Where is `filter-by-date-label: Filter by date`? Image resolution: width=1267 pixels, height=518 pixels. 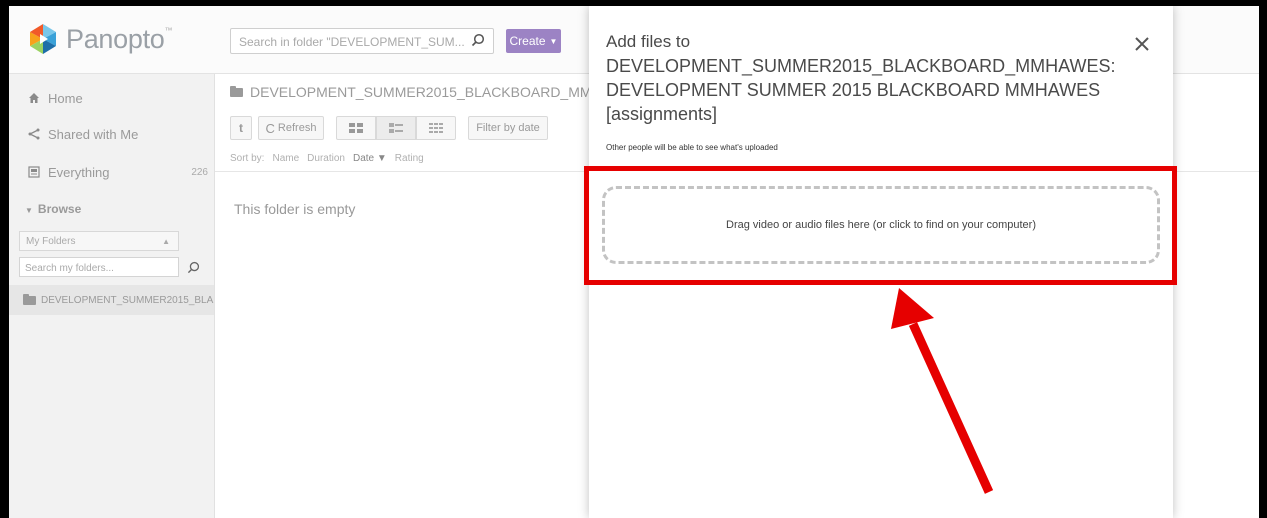 filter-by-date-label: Filter by date is located at coordinates (508, 128).